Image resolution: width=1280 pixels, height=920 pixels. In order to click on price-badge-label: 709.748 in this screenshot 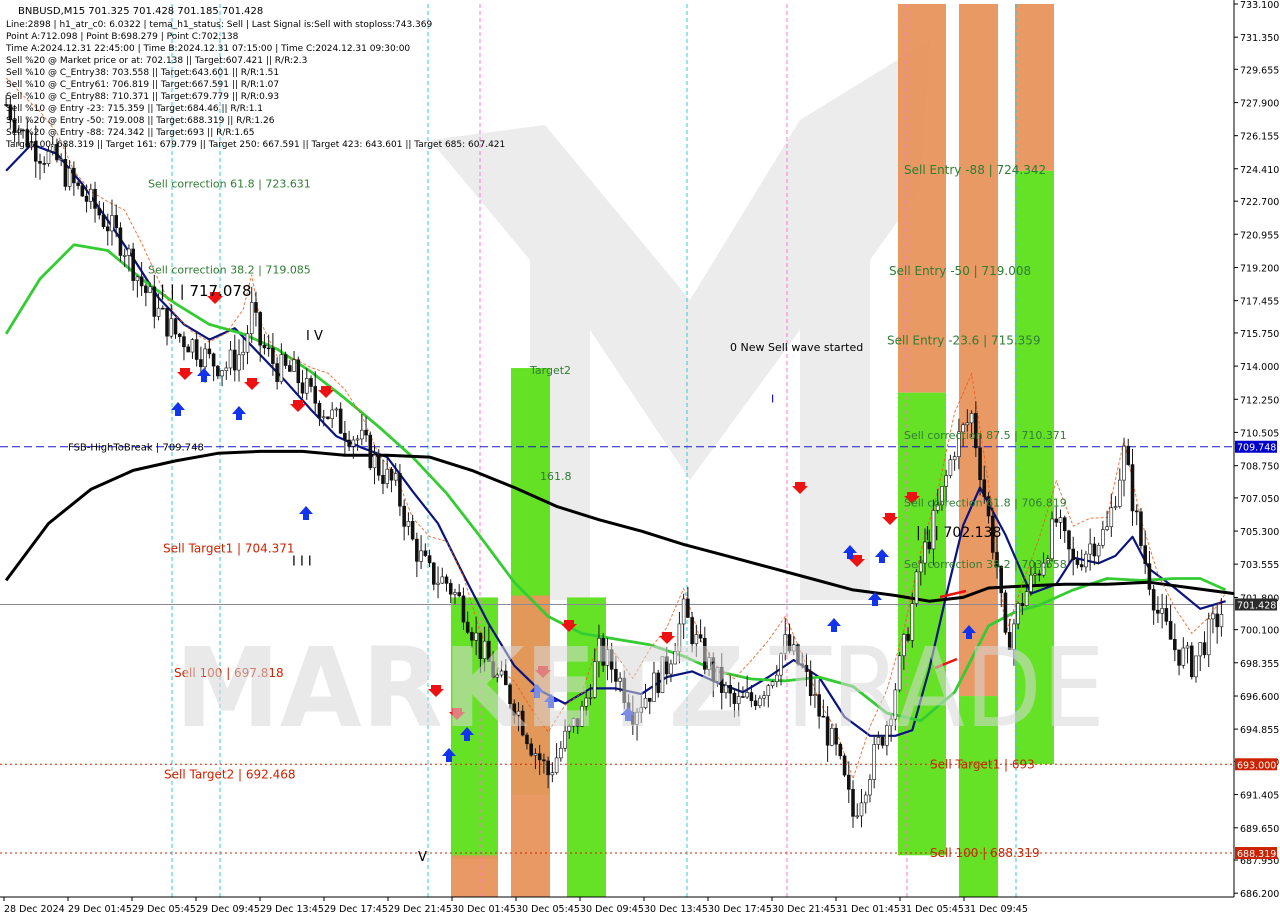, I will do `click(1256, 448)`.